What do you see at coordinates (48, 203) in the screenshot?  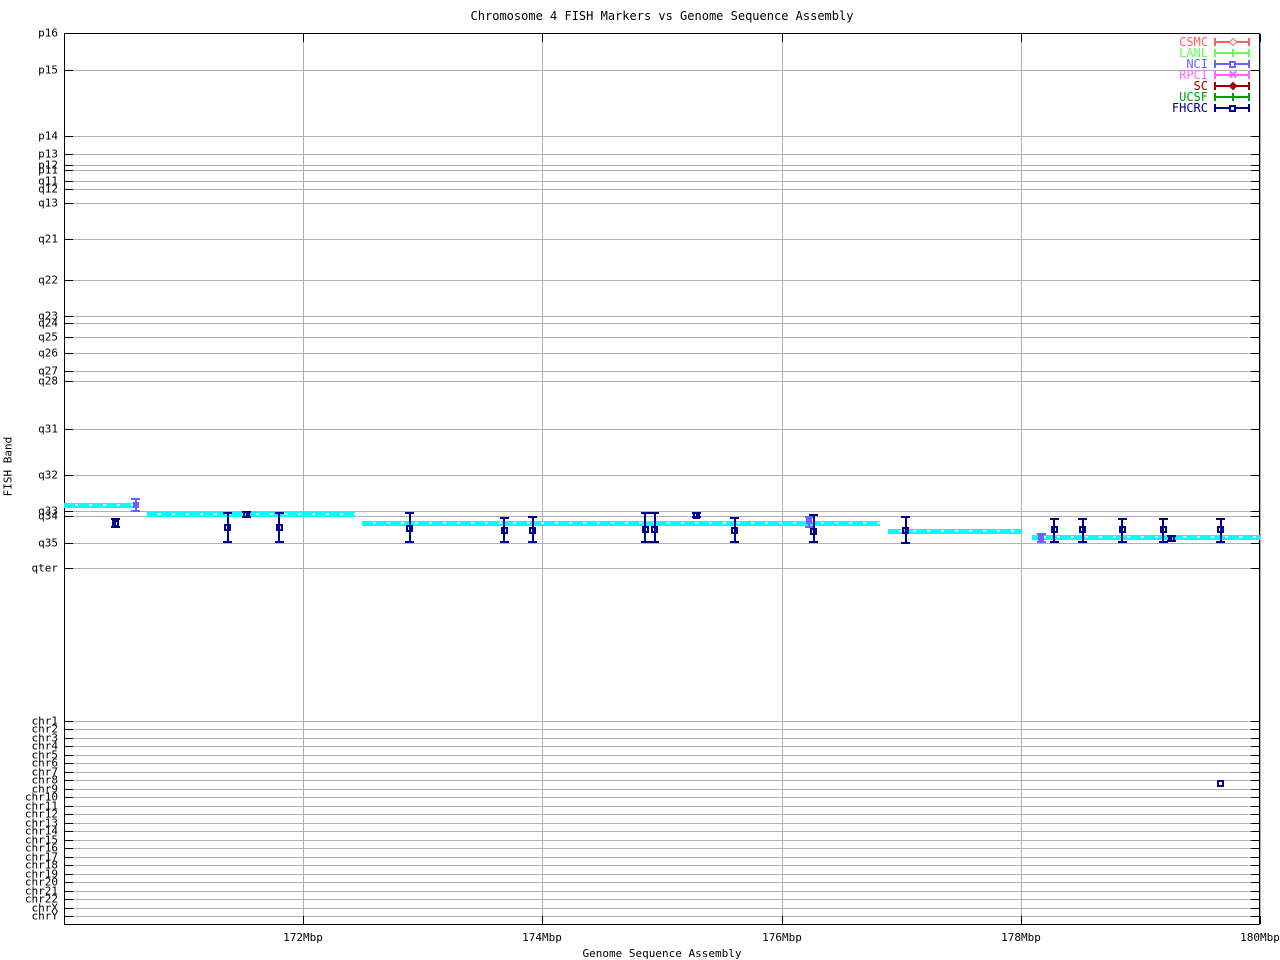 I see `y-tick-label-q13: q13` at bounding box center [48, 203].